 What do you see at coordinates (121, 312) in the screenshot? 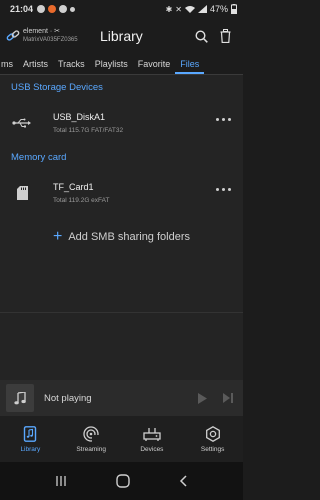
I see `content-divider` at bounding box center [121, 312].